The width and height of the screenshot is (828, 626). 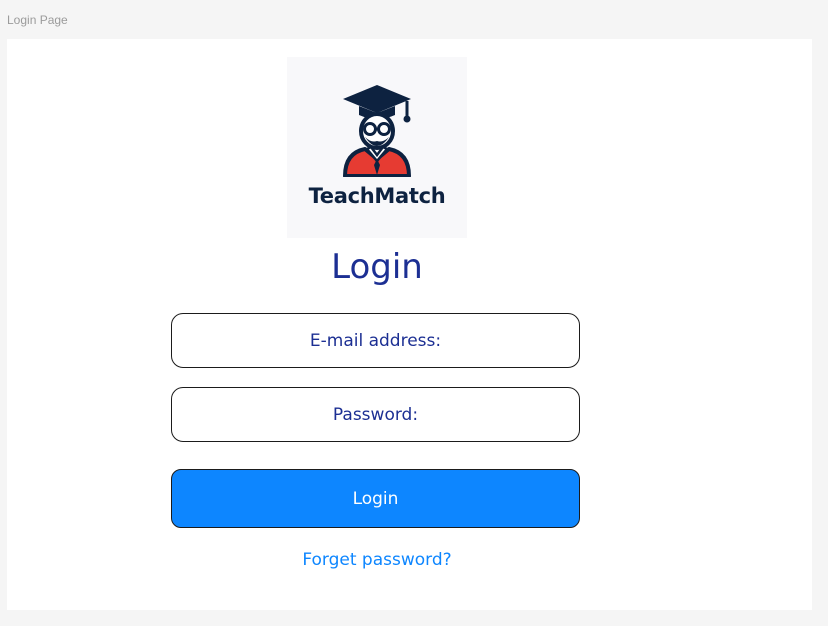 What do you see at coordinates (377, 267) in the screenshot?
I see `page-title: Login` at bounding box center [377, 267].